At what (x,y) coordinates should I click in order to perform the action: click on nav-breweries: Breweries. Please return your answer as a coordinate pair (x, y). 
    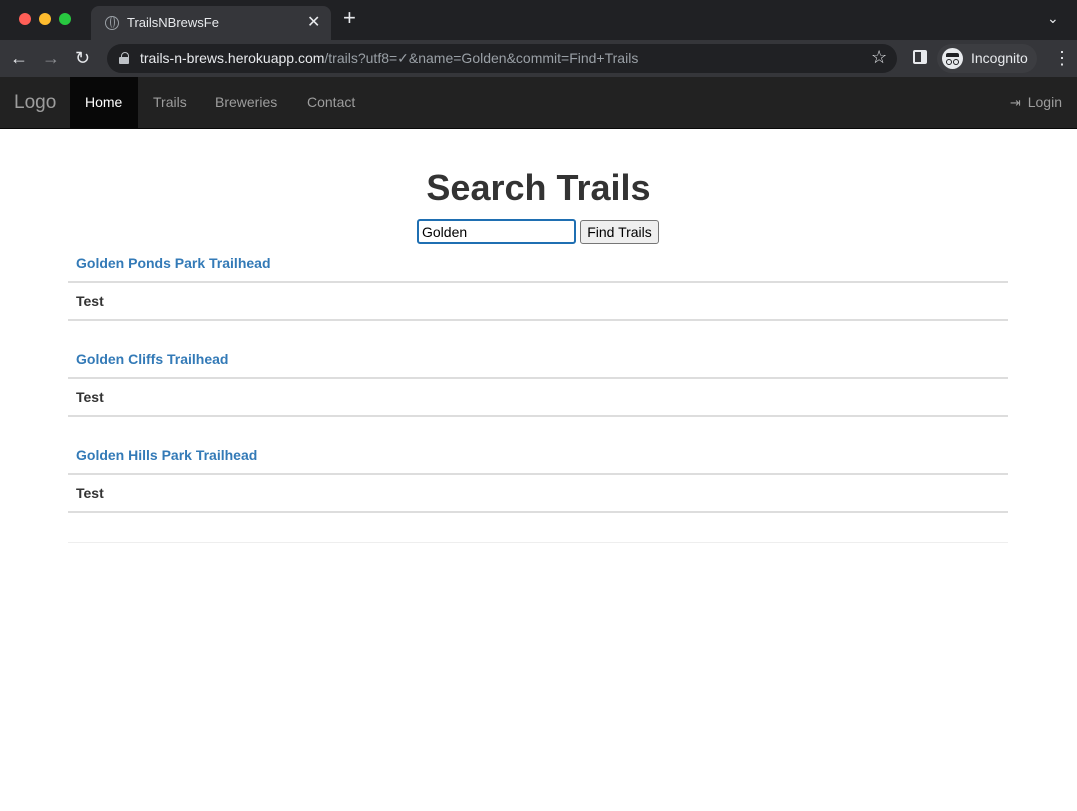
    Looking at the image, I should click on (246, 102).